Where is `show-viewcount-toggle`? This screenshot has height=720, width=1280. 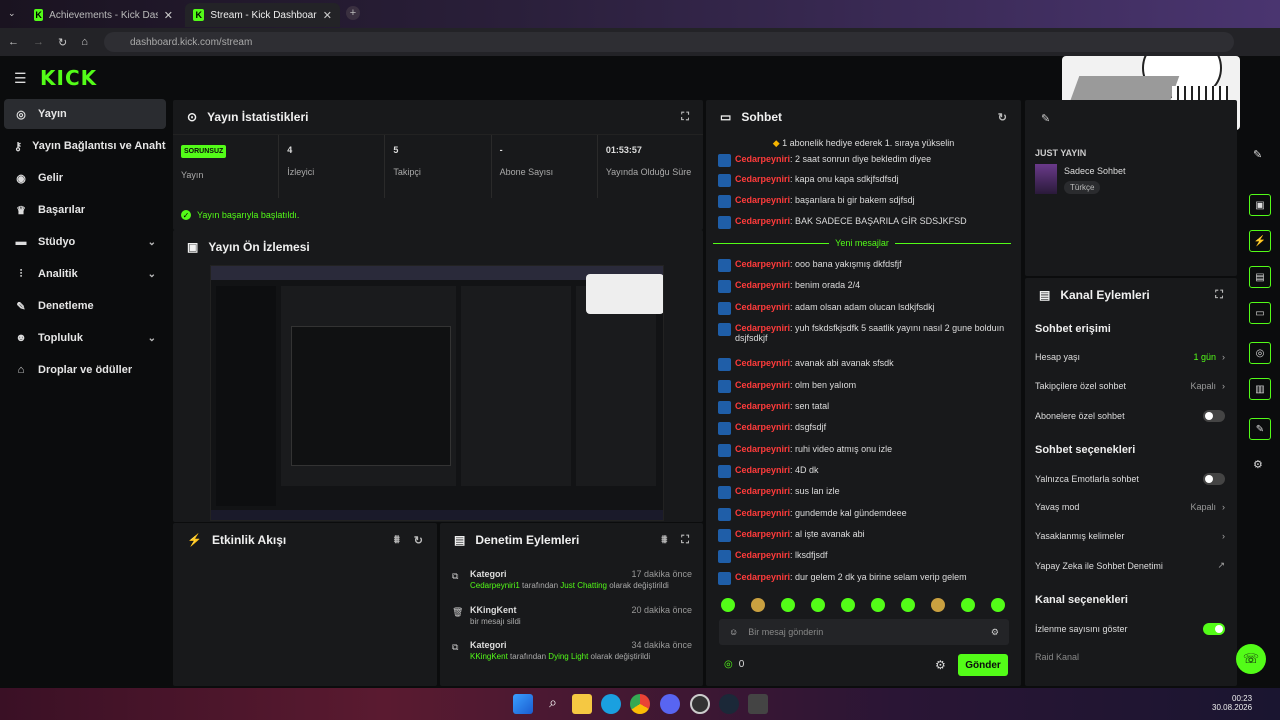
show-viewcount-toggle is located at coordinates (1214, 629).